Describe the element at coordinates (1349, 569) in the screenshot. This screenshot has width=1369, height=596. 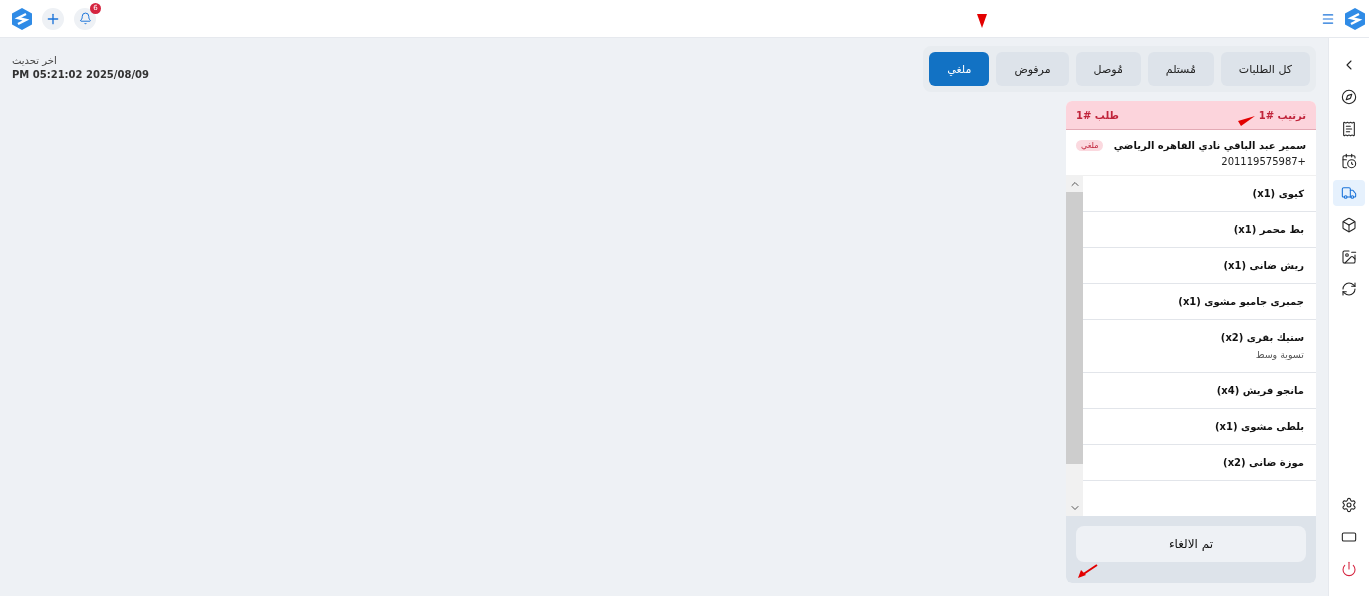
I see `power-icon` at that location.